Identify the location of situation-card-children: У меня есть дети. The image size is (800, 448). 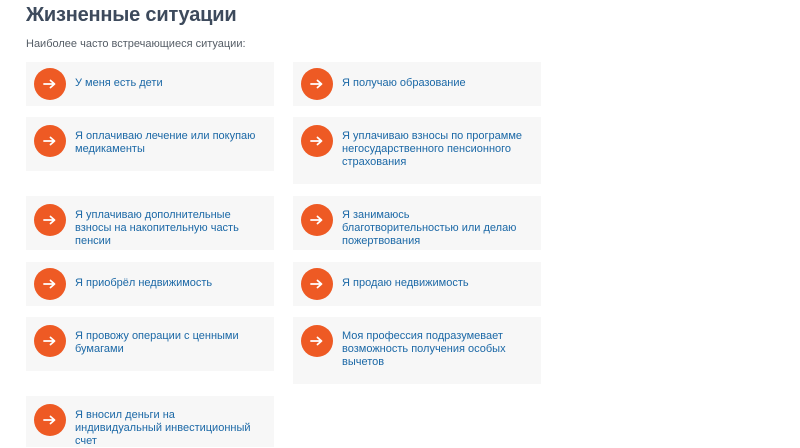
(150, 84).